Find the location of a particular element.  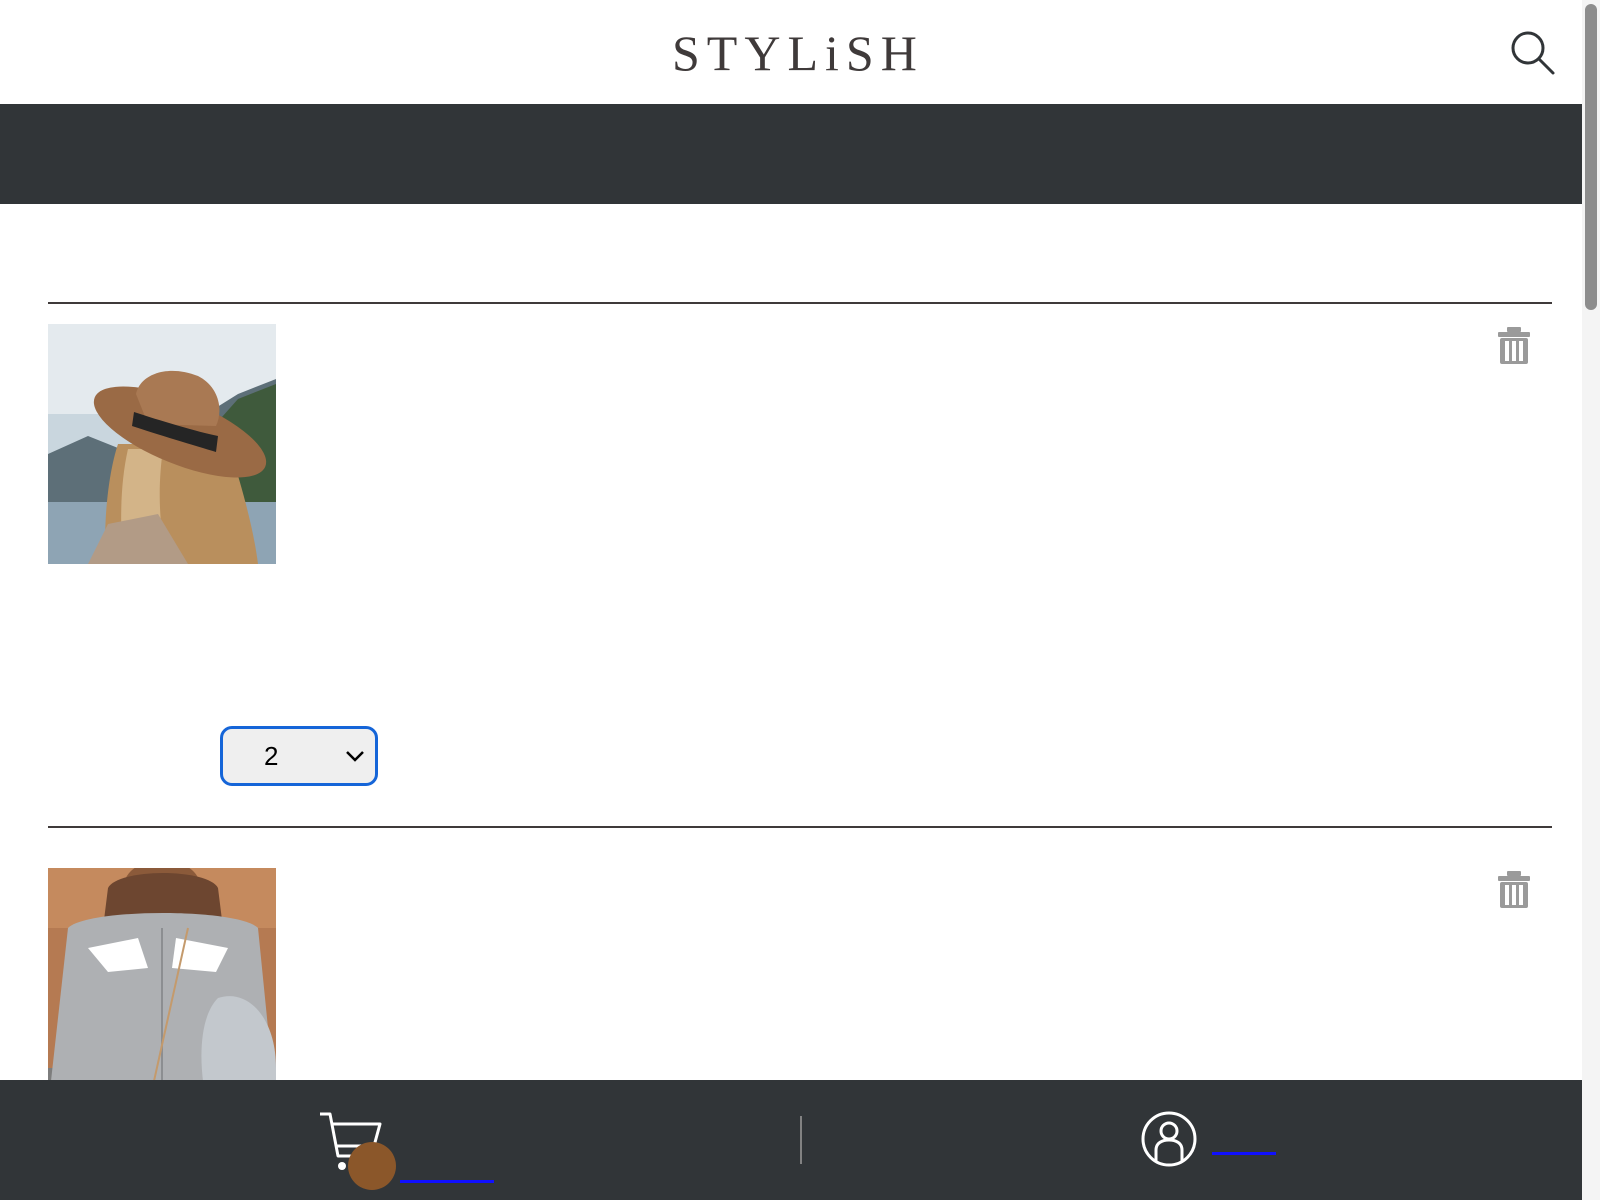

bottom-nav-bar is located at coordinates (800, 1140).